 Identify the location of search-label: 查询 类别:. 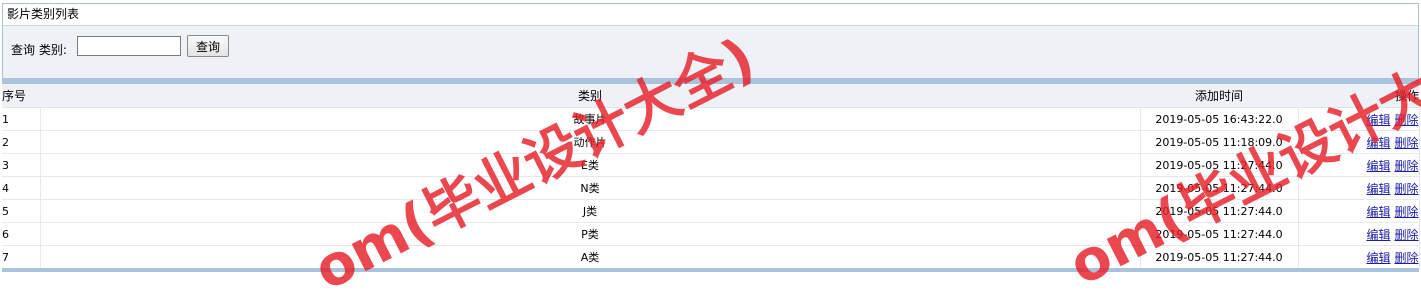
(39, 50).